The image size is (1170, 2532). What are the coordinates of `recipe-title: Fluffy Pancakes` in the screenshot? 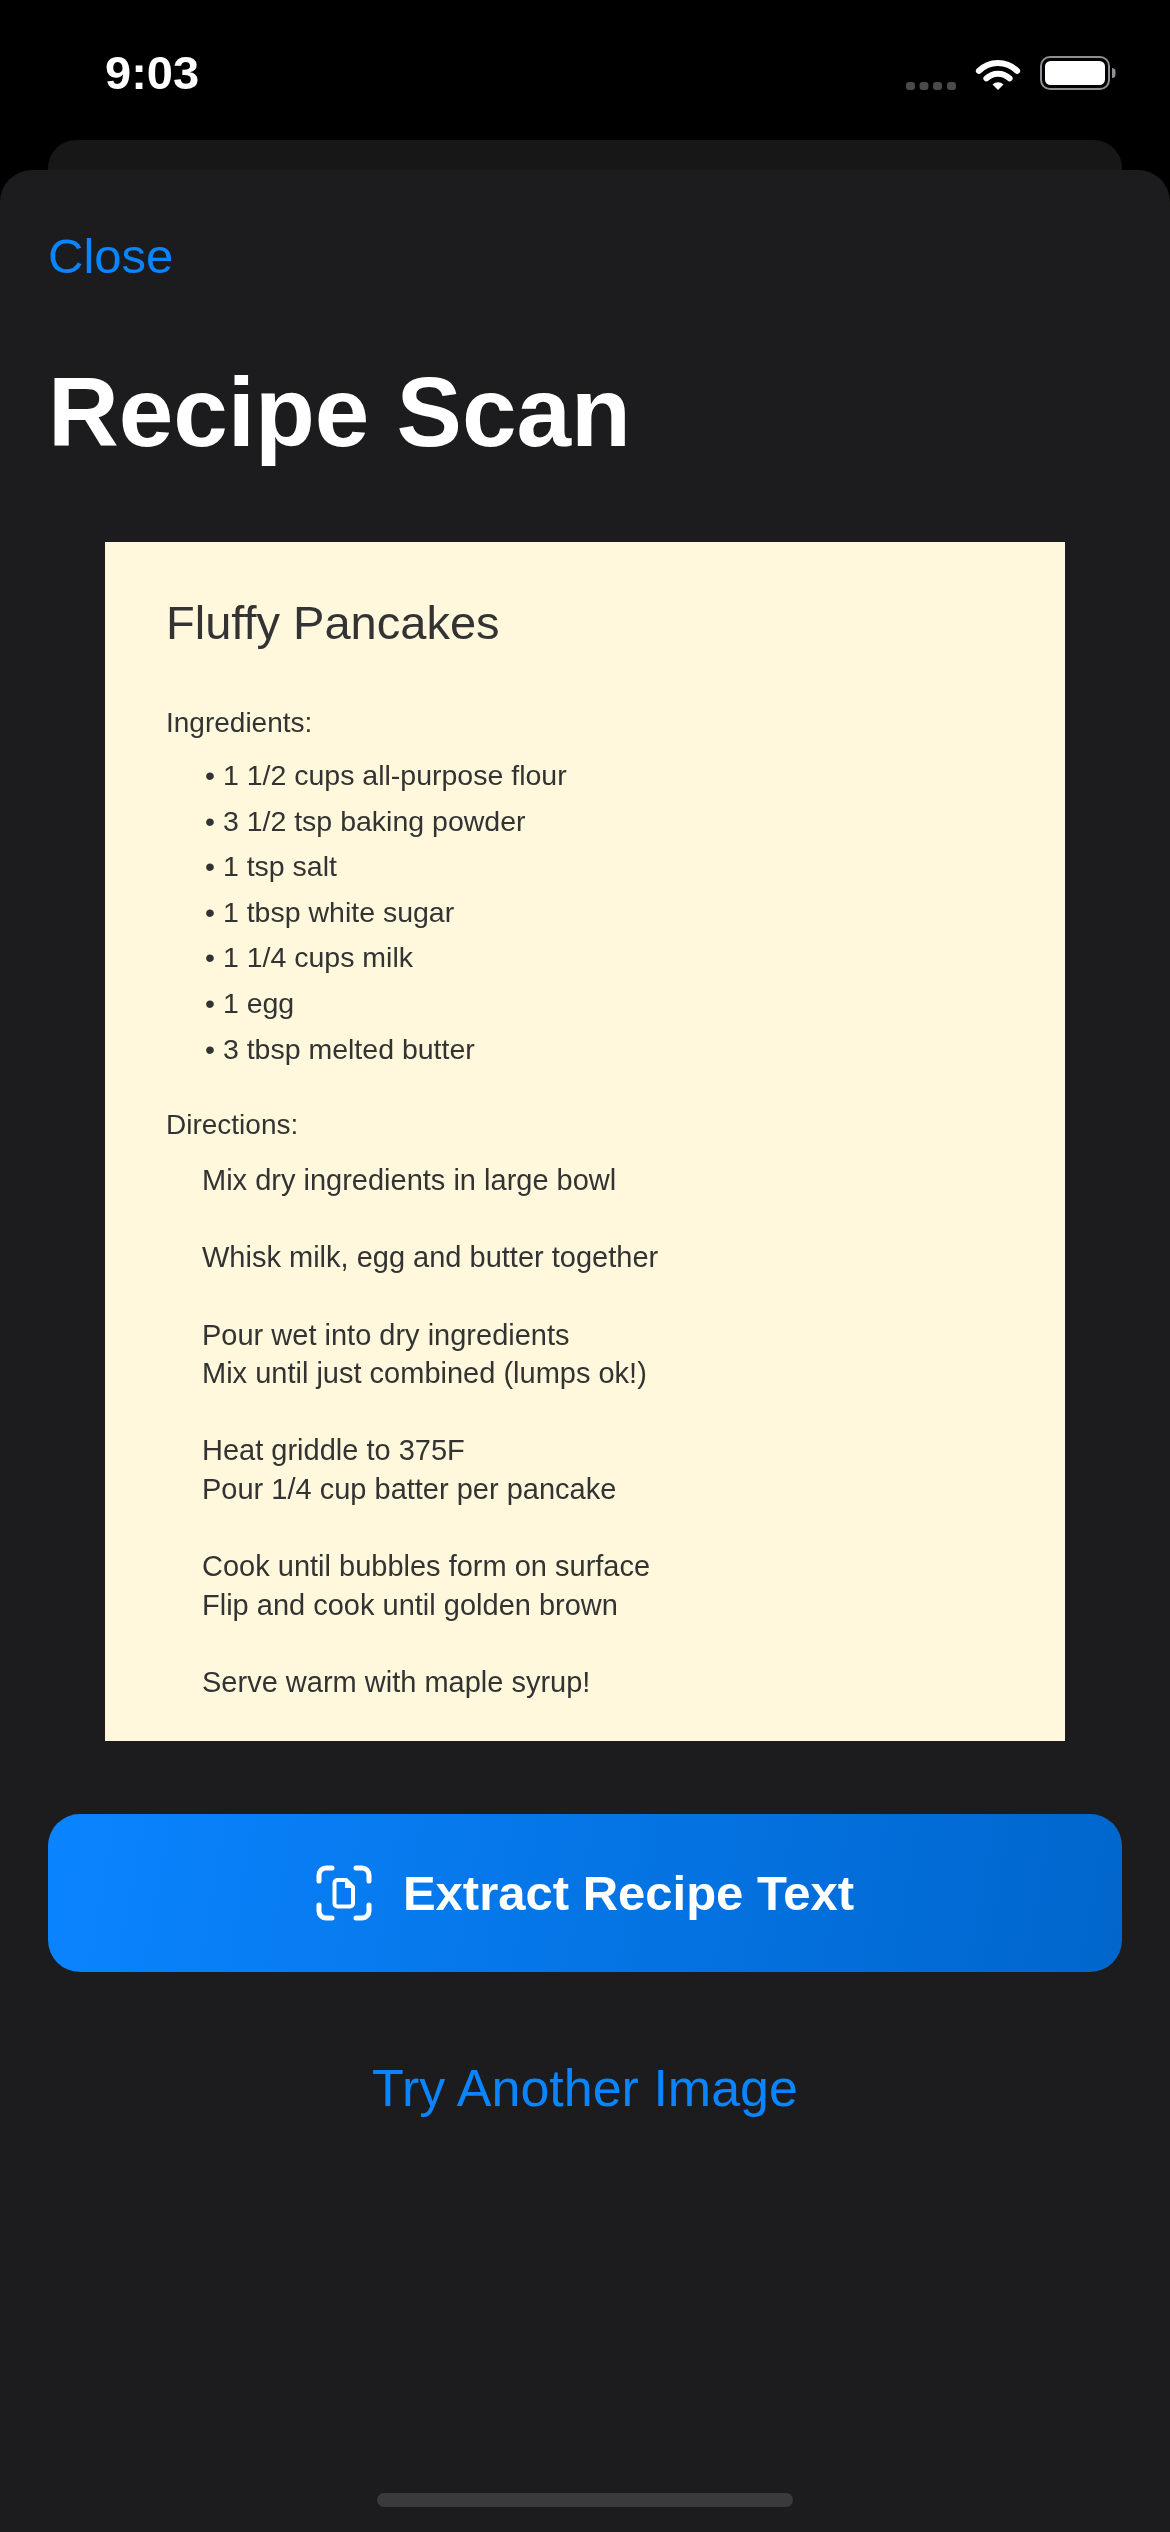 It's located at (333, 623).